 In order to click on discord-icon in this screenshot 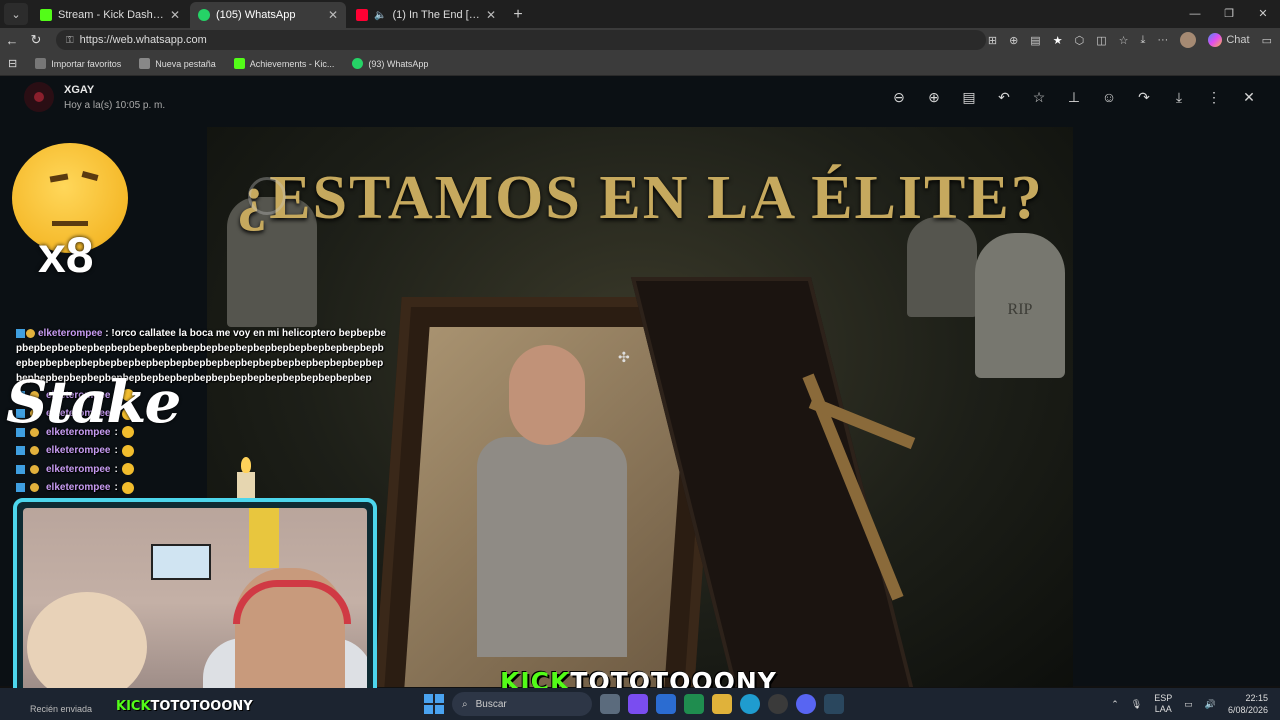, I will do `click(806, 704)`.